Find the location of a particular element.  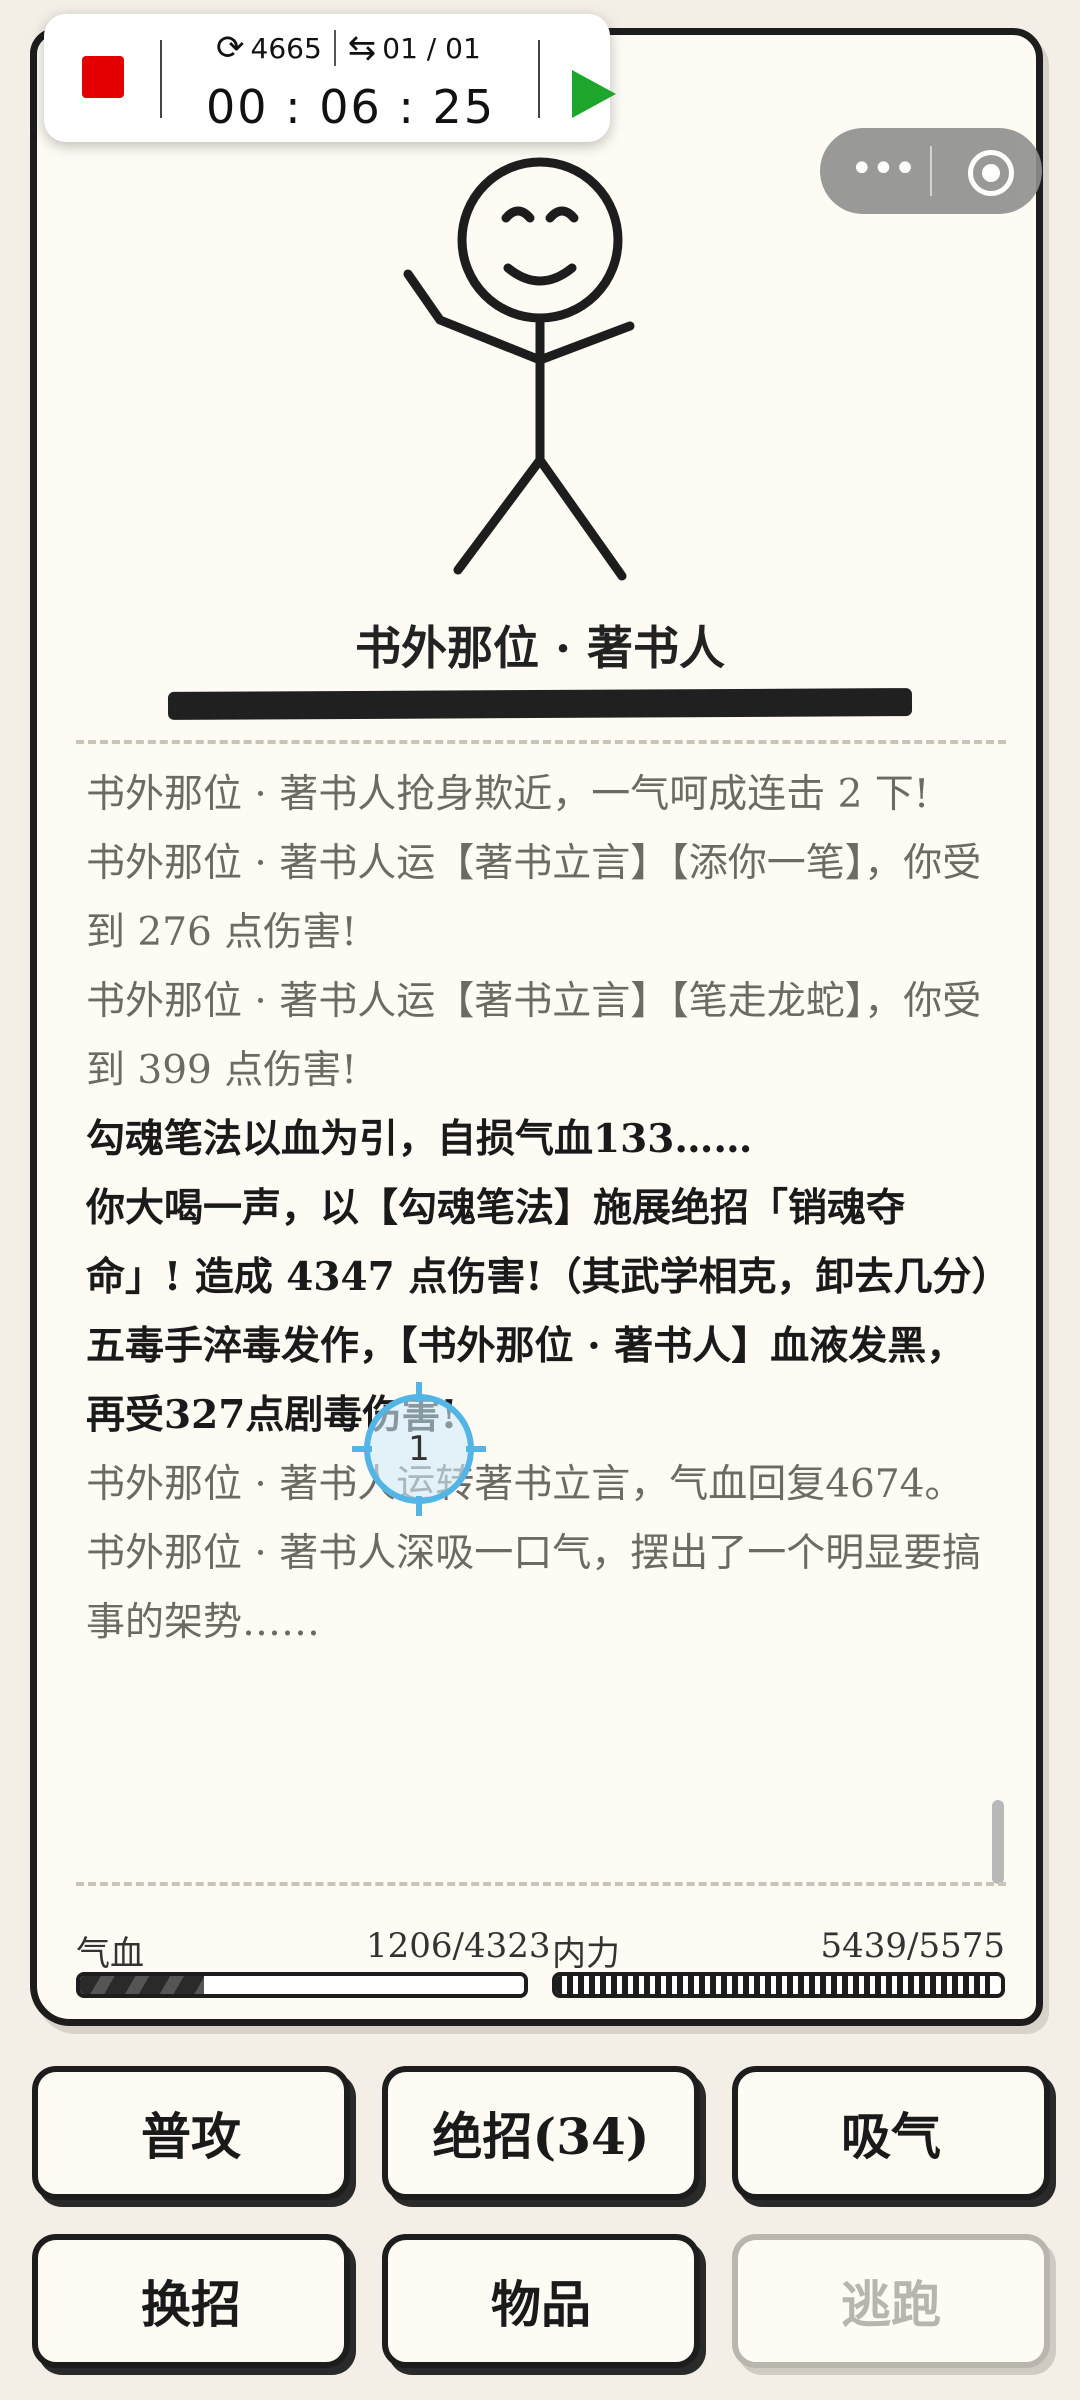

items-button: 物品 is located at coordinates (541, 2301).